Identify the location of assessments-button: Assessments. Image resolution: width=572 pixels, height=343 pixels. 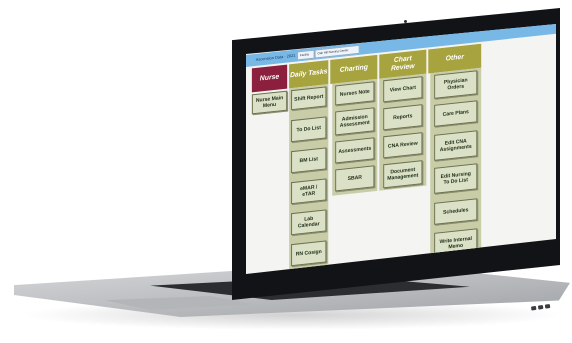
(355, 150).